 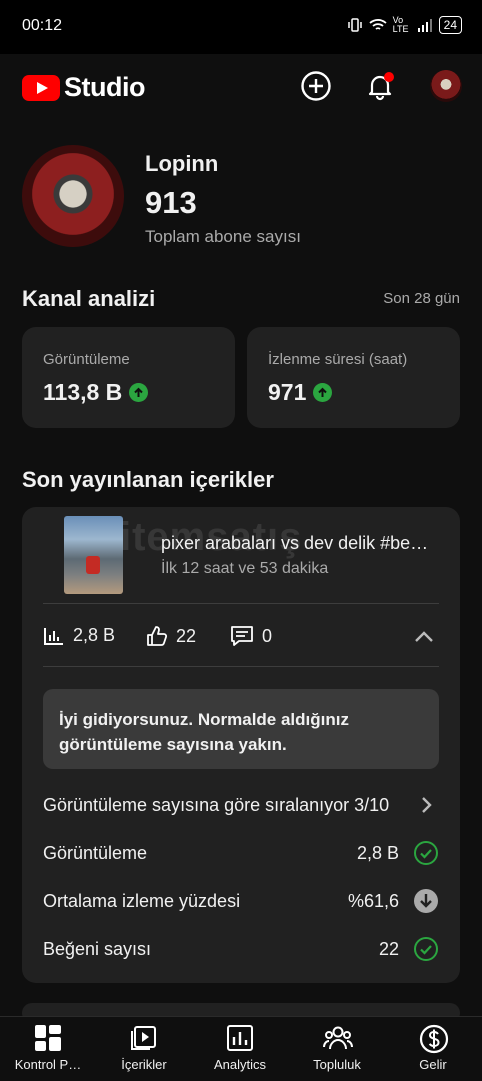 What do you see at coordinates (424, 25) in the screenshot?
I see `signal-icon` at bounding box center [424, 25].